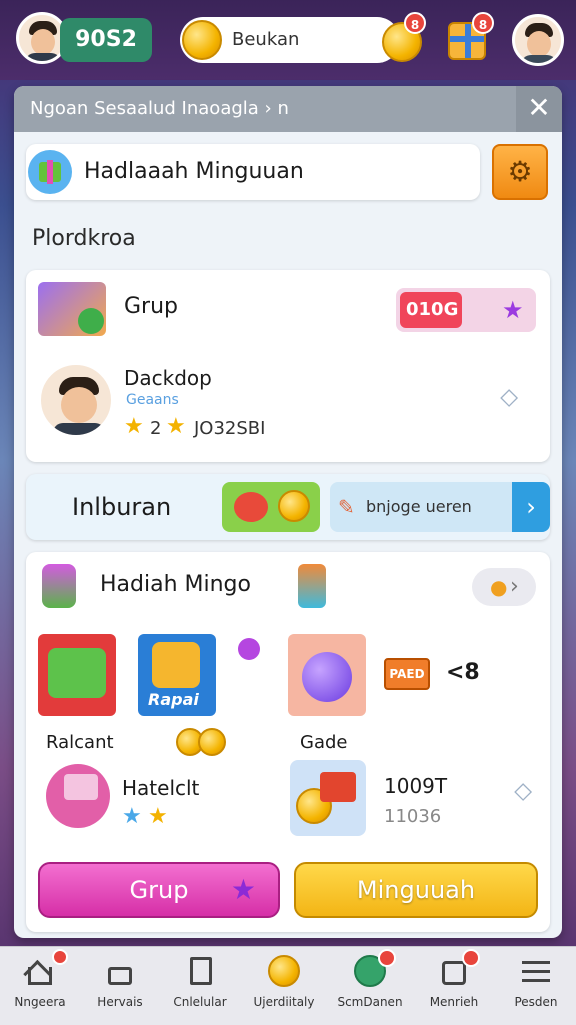  What do you see at coordinates (77, 675) in the screenshot?
I see `reward-item-gift` at bounding box center [77, 675].